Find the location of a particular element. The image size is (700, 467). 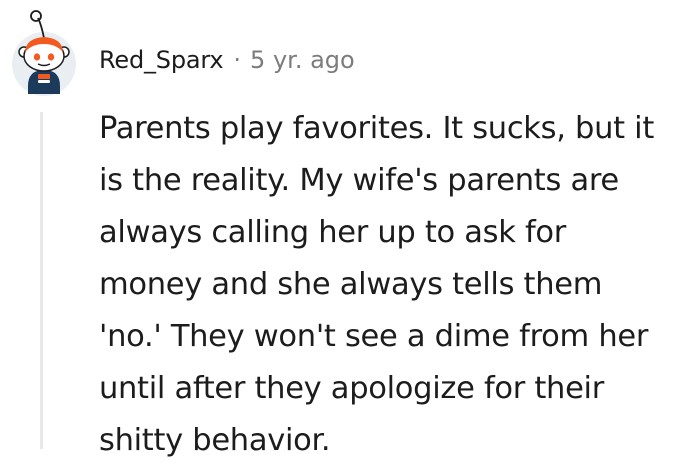

author-username: Red_Sparx is located at coordinates (161, 60).